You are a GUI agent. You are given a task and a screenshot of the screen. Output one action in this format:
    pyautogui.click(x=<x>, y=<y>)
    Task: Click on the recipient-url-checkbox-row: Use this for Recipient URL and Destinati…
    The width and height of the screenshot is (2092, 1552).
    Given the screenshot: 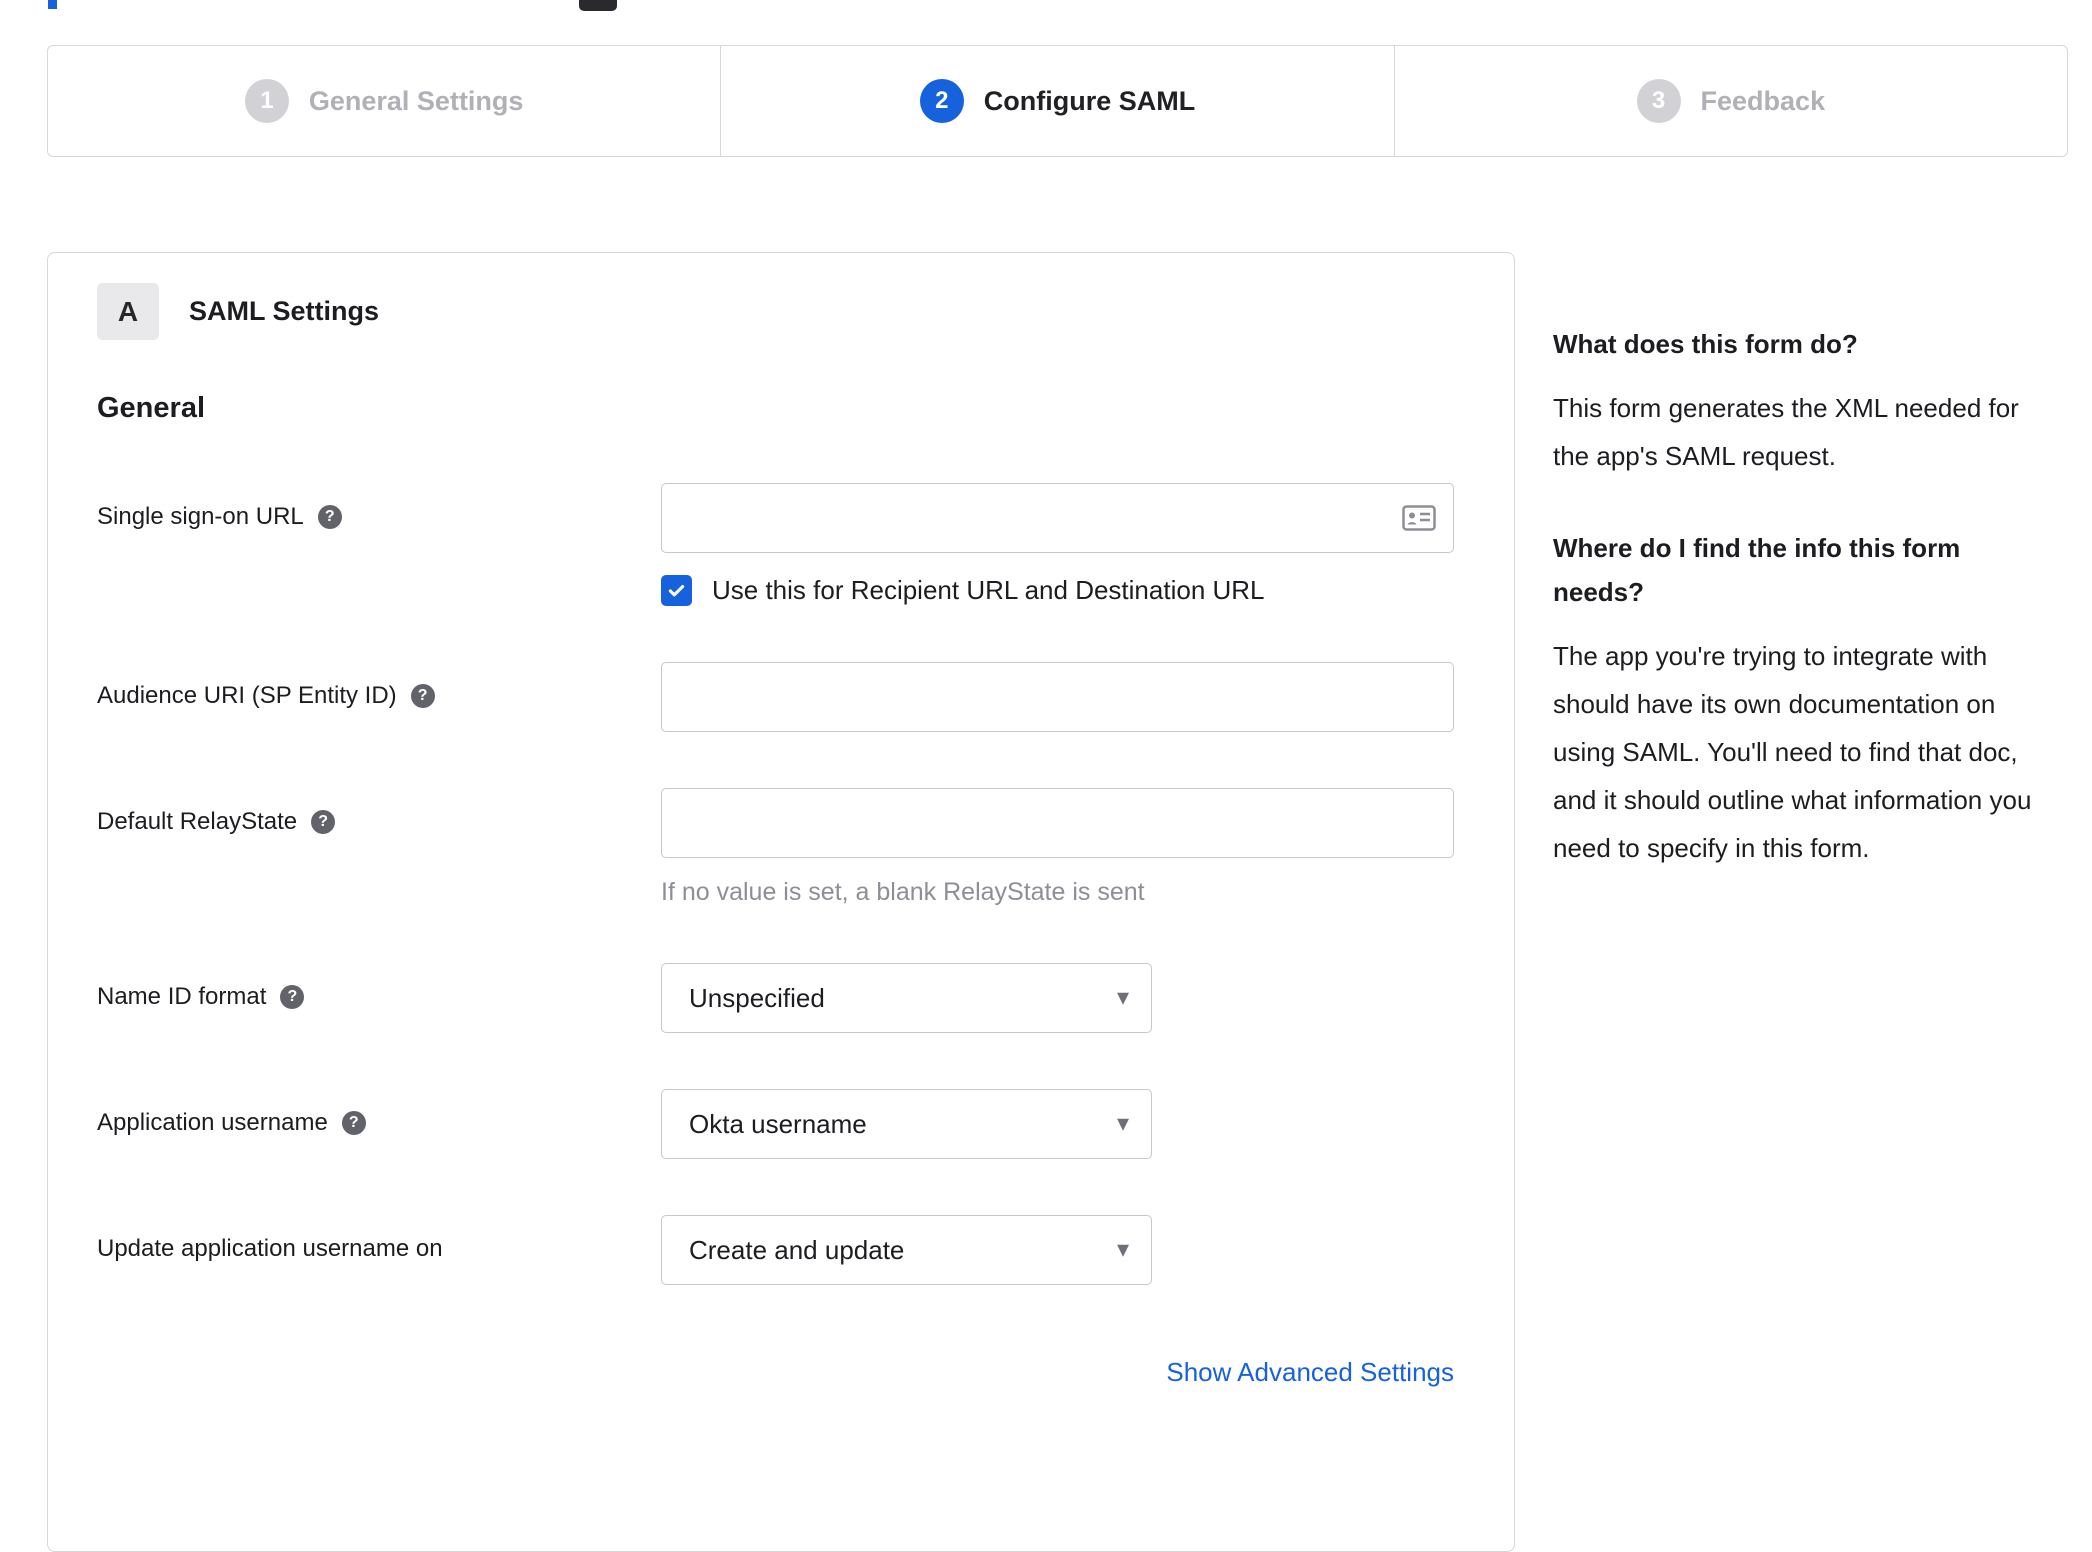 What is the action you would take?
    pyautogui.click(x=1057, y=590)
    